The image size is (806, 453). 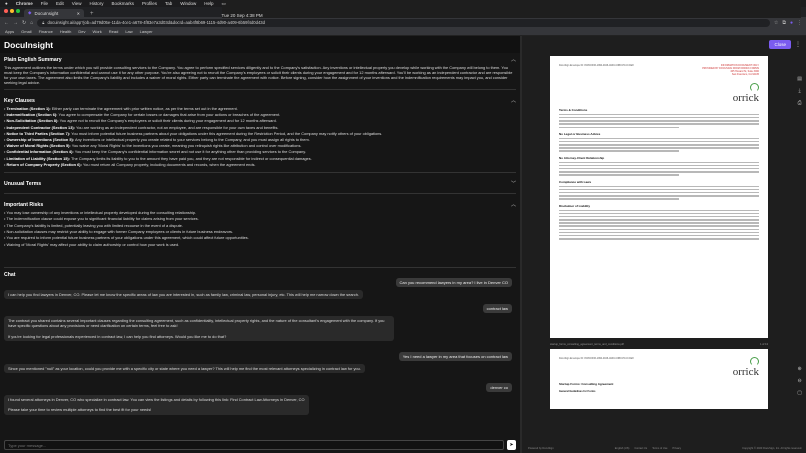 What do you see at coordinates (146, 31) in the screenshot?
I see `bookmark-item: Lawyer` at bounding box center [146, 31].